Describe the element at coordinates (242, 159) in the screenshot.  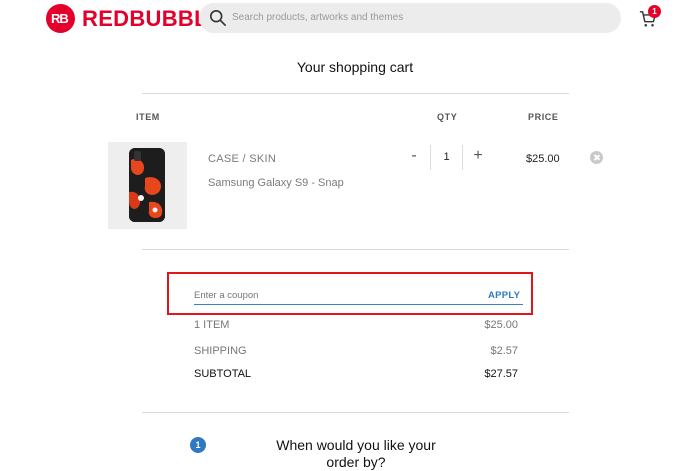
I see `item-type: CASE / SKIN` at that location.